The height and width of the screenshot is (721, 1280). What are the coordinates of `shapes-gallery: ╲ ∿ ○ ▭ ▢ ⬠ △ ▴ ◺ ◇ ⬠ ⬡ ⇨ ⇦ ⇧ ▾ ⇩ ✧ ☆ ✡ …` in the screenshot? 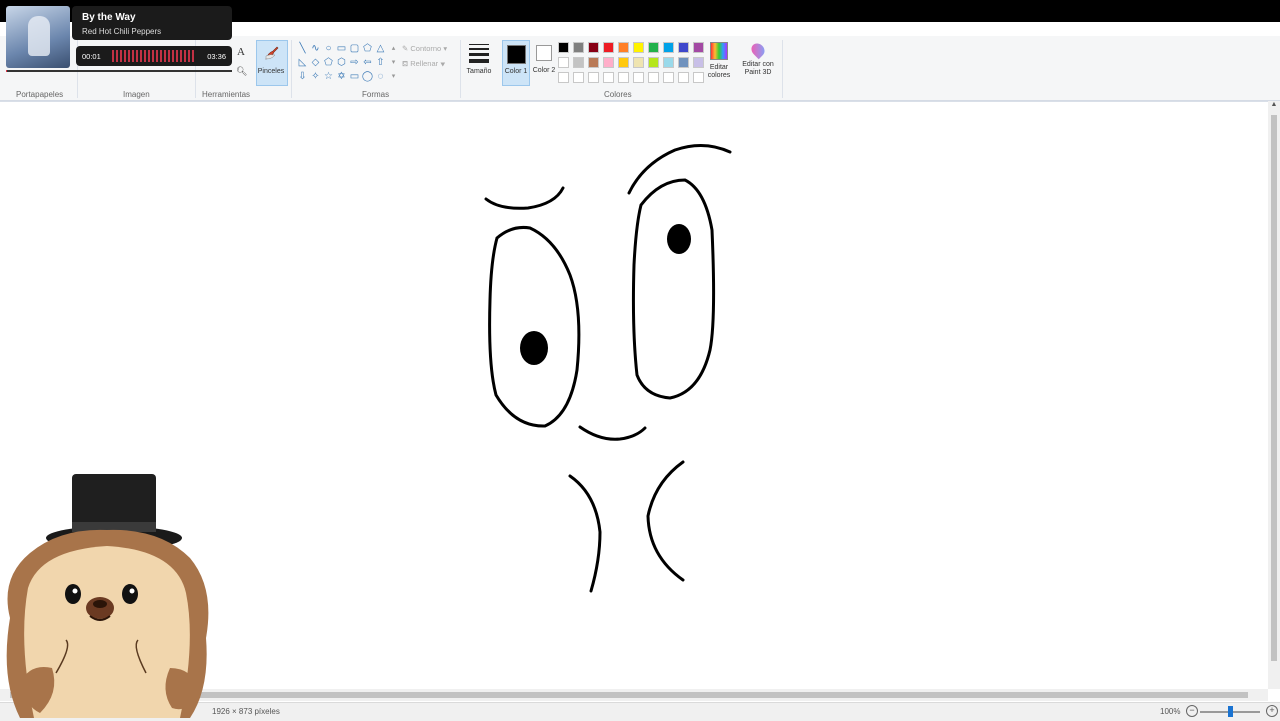 It's located at (348, 62).